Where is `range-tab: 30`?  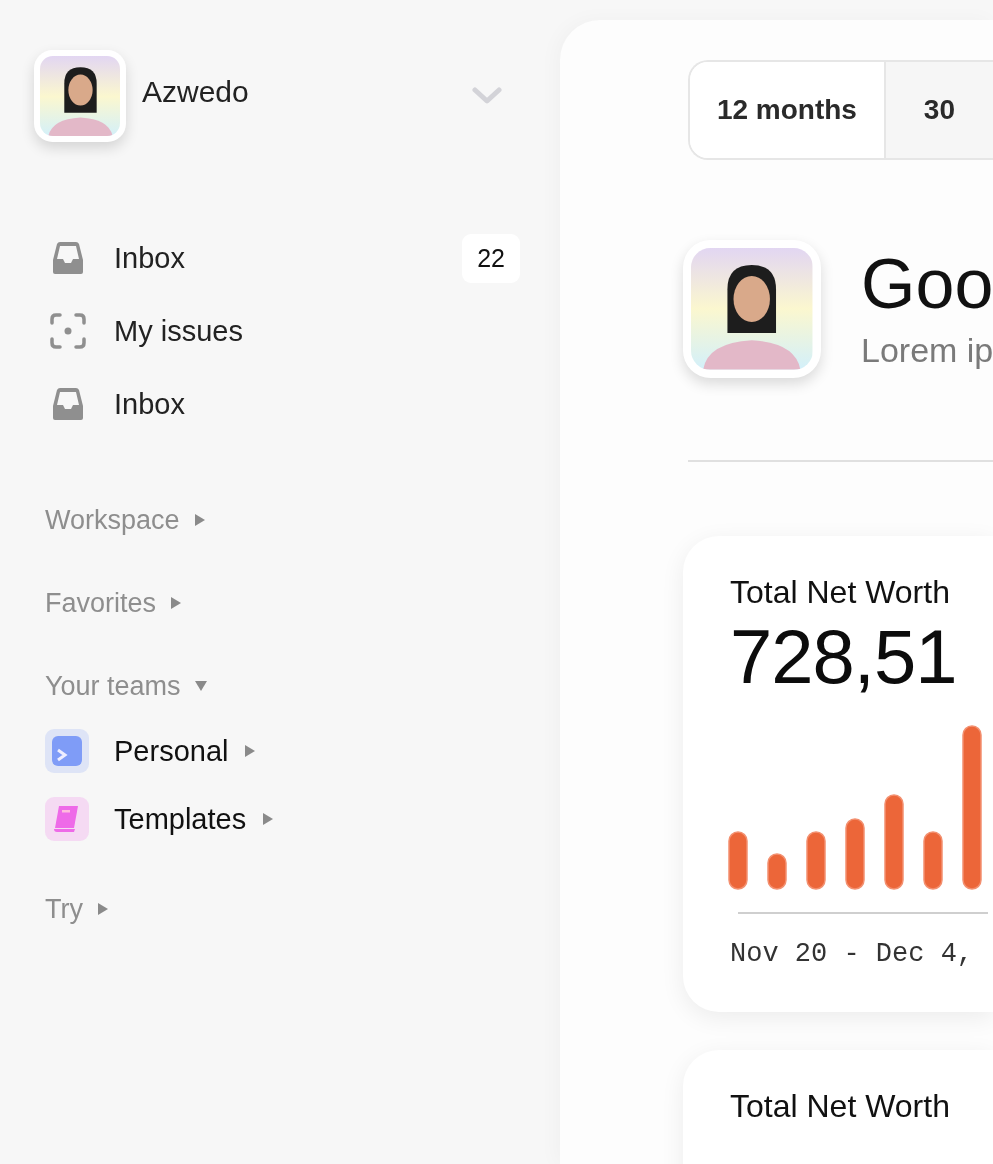
range-tab: 30 is located at coordinates (939, 110).